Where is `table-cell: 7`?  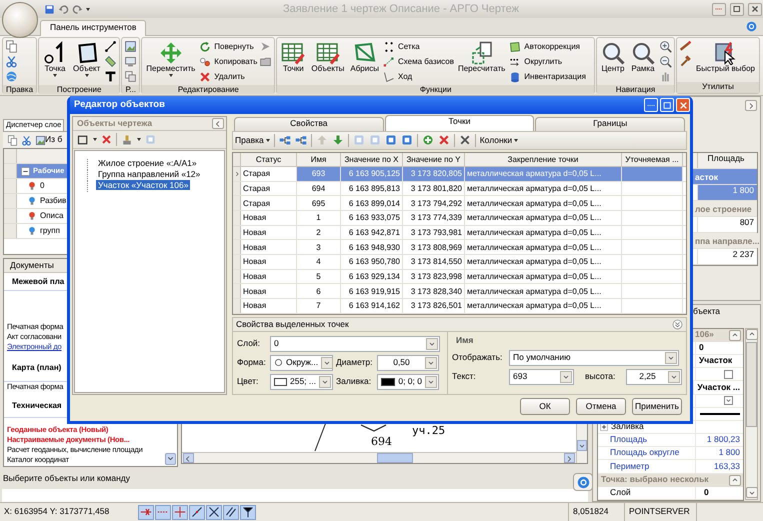 table-cell: 7 is located at coordinates (319, 306).